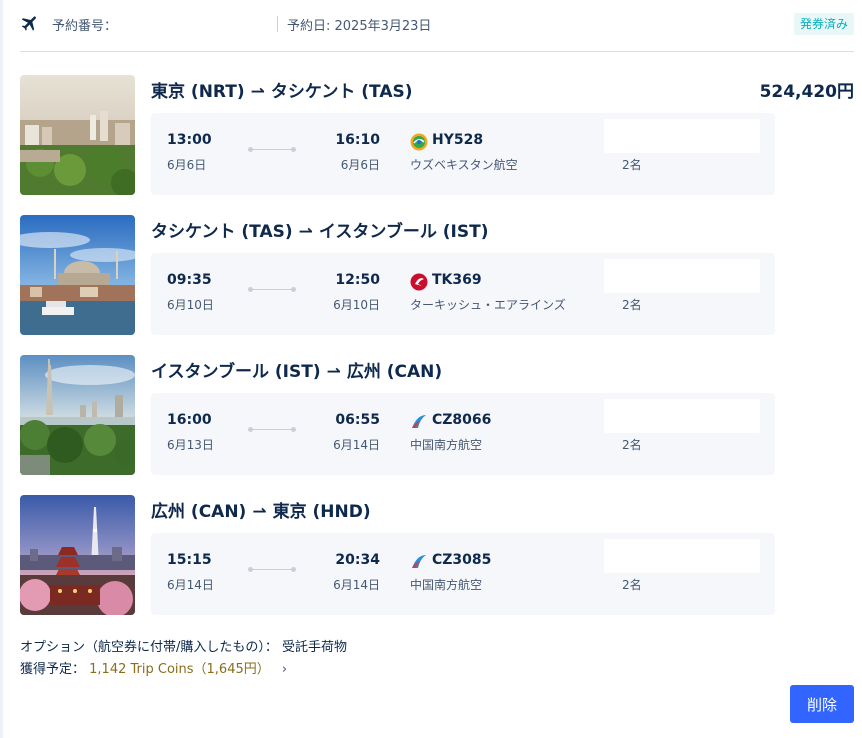 Image resolution: width=862 pixels, height=738 pixels. I want to click on booking-header: 予約番号： 予約日: 2025年3月23日 発券済み, so click(437, 26).